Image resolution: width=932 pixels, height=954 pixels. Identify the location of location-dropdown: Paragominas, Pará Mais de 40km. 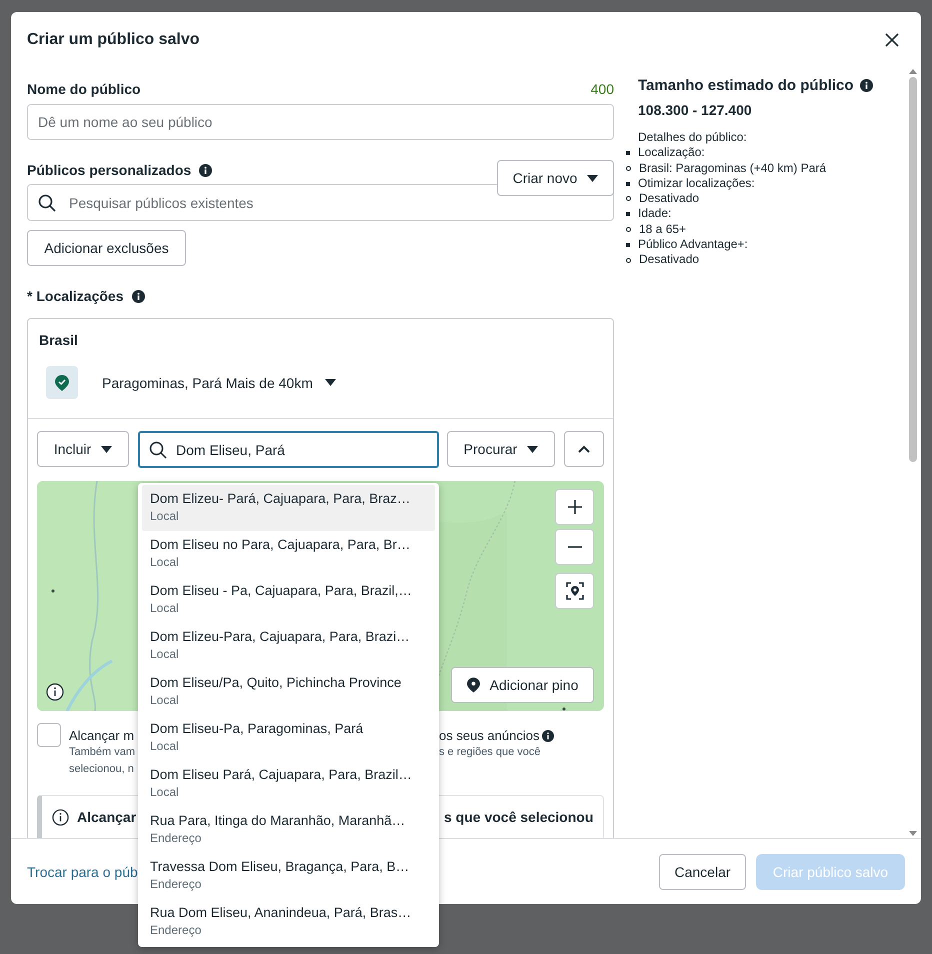
(207, 382).